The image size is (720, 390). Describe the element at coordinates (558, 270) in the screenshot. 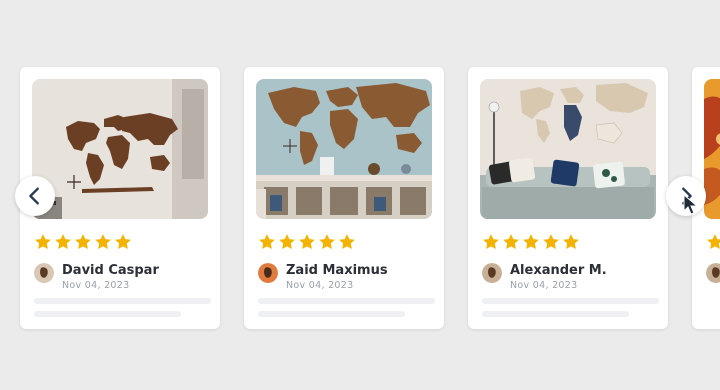

I see `reviewer-name: Alexander M.` at that location.